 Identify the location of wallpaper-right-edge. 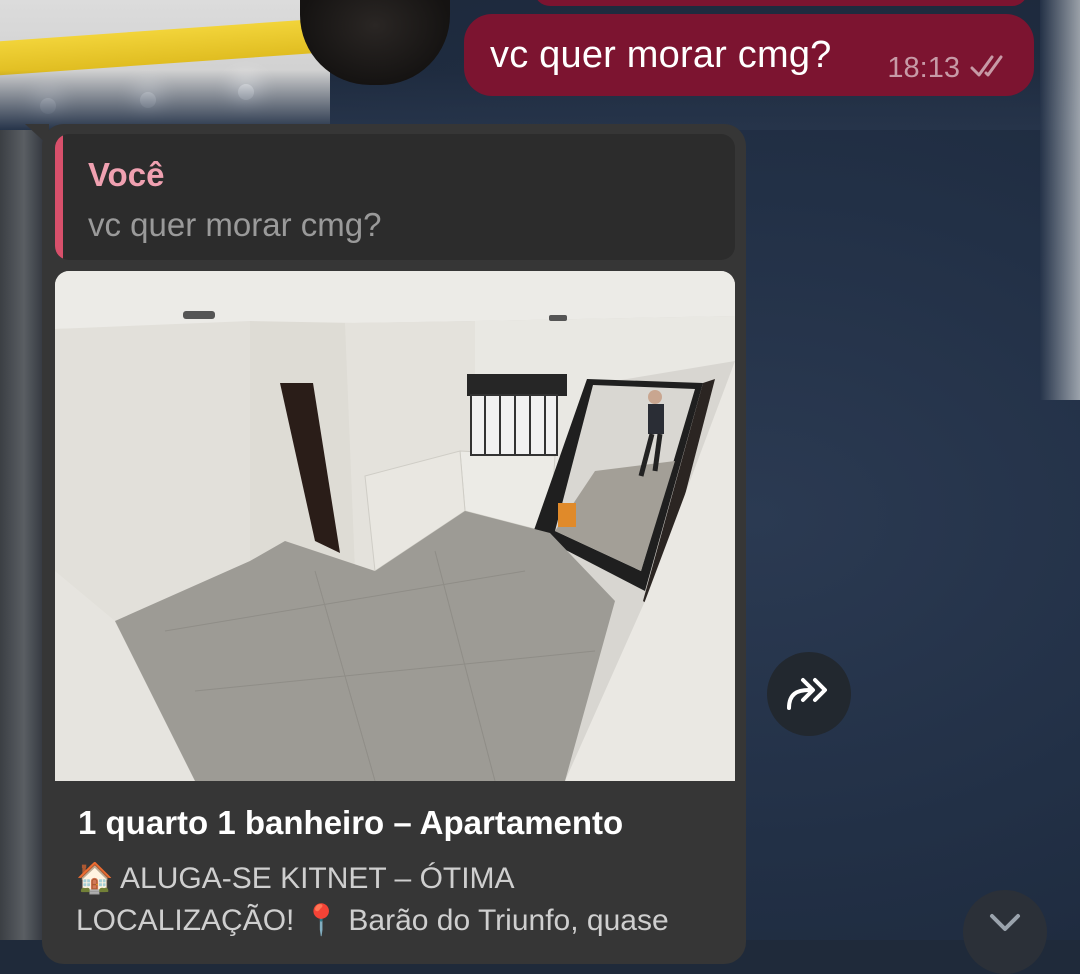
(1060, 200).